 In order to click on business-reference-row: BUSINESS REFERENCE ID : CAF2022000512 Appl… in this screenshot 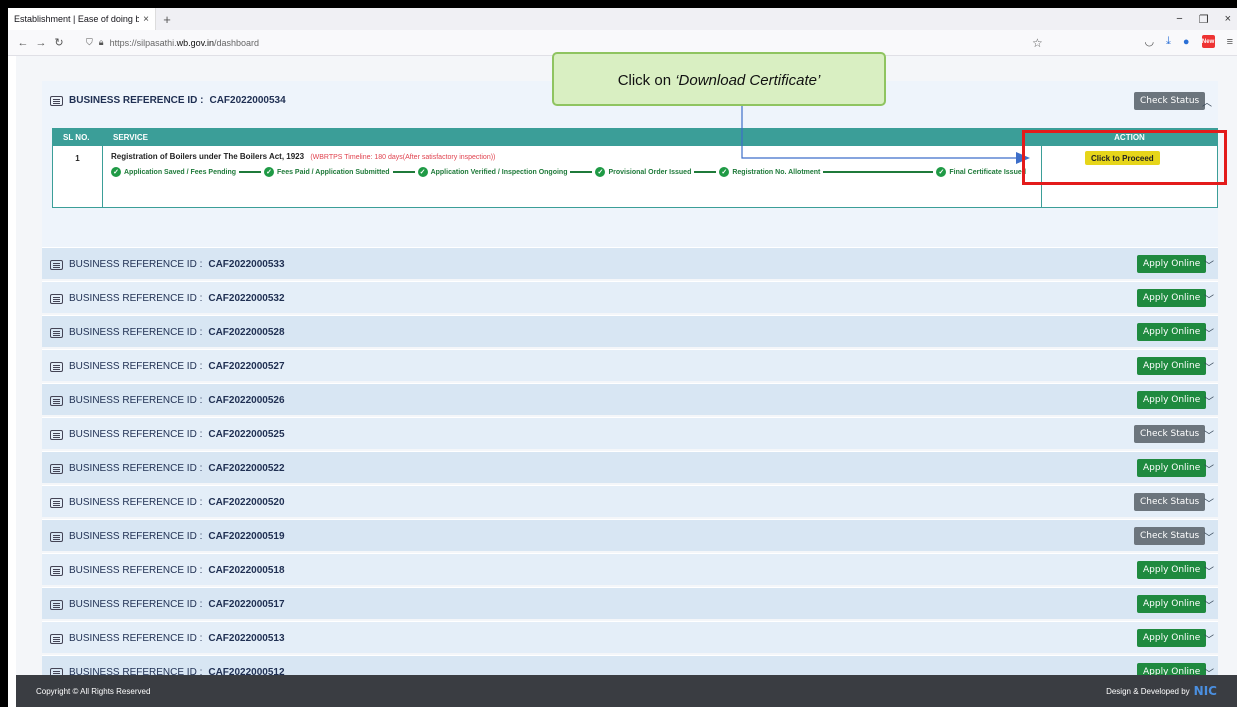, I will do `click(630, 665)`.